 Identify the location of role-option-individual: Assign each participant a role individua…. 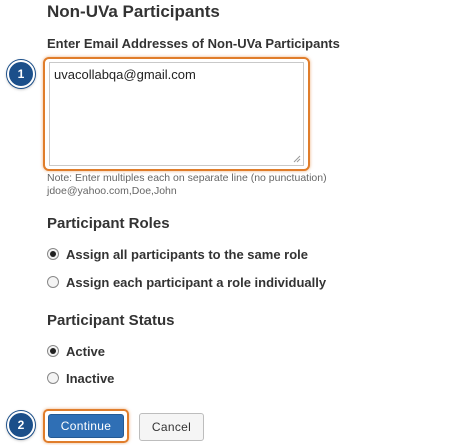
(186, 282).